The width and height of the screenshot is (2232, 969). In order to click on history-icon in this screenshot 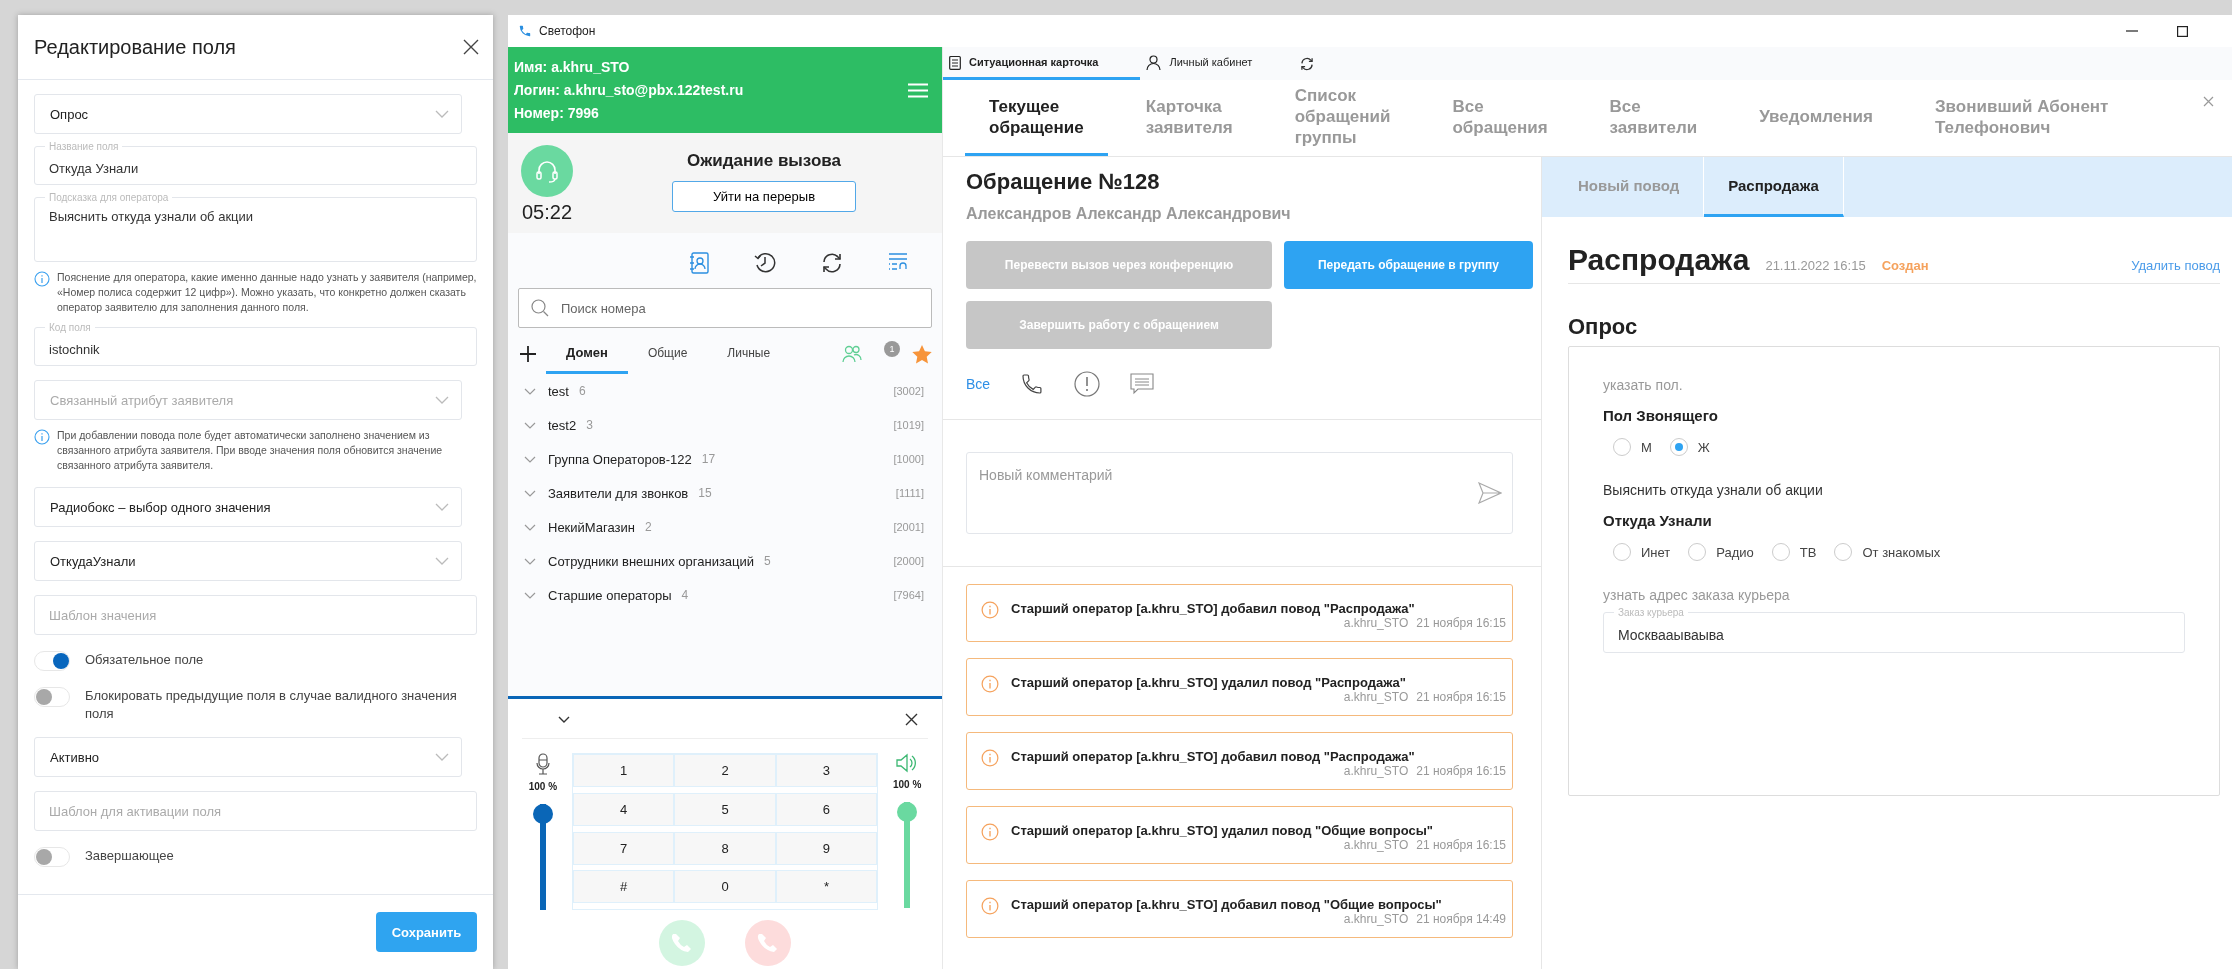, I will do `click(765, 263)`.